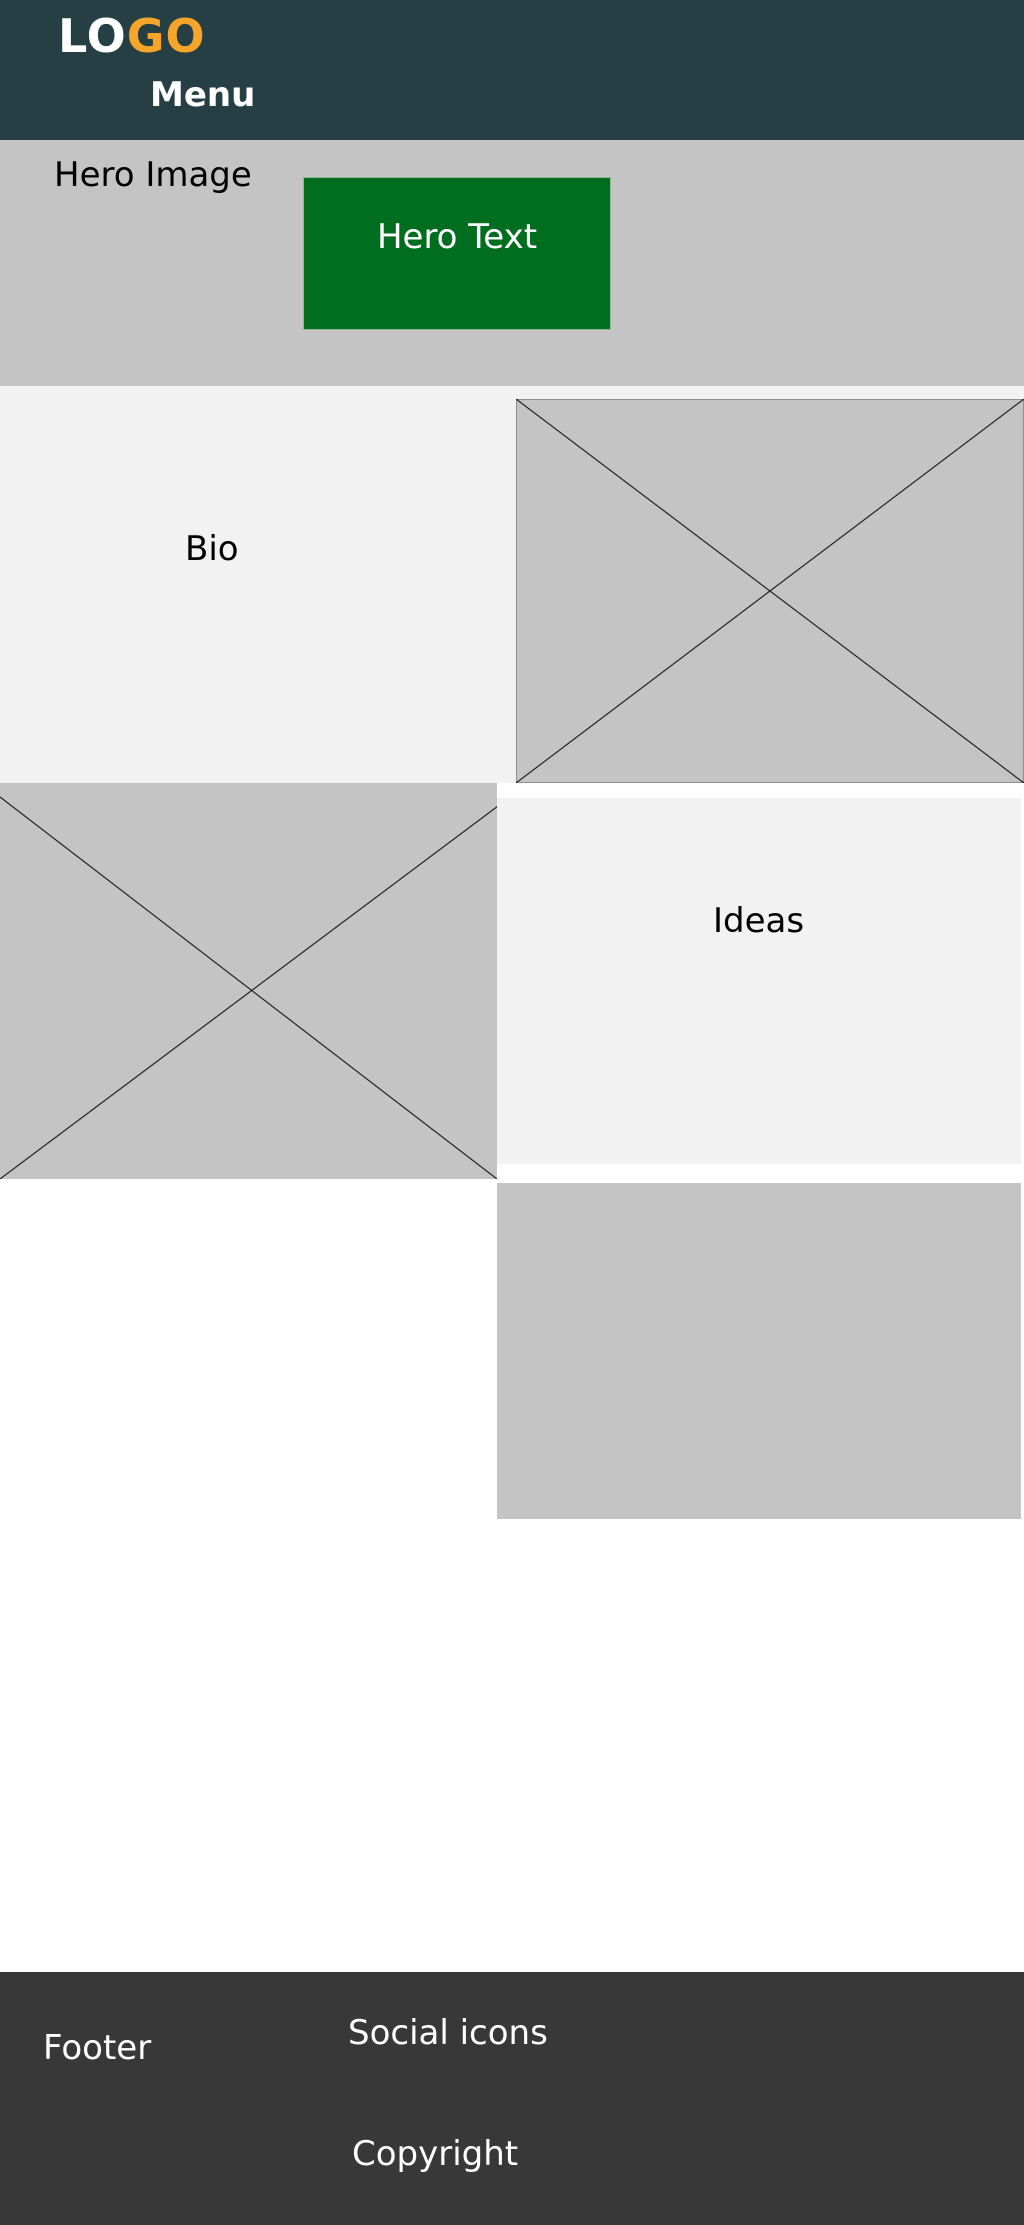 This screenshot has width=1024, height=2225. I want to click on footer-label: Footer, so click(97, 2048).